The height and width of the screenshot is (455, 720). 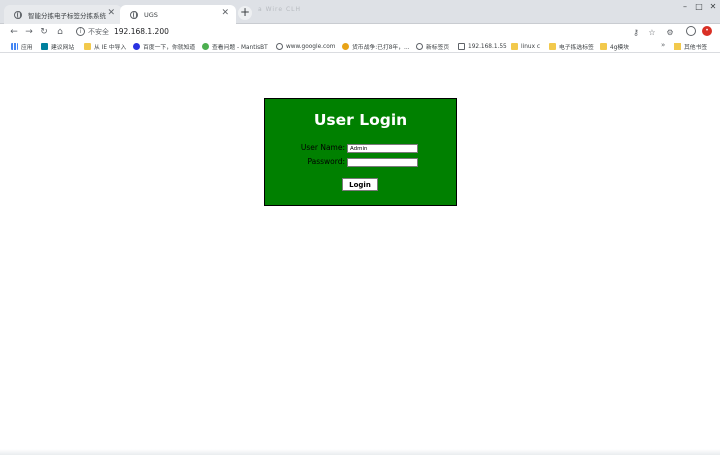 I want to click on bookmark-baidu: 百度一下，你就知道, so click(x=164, y=46).